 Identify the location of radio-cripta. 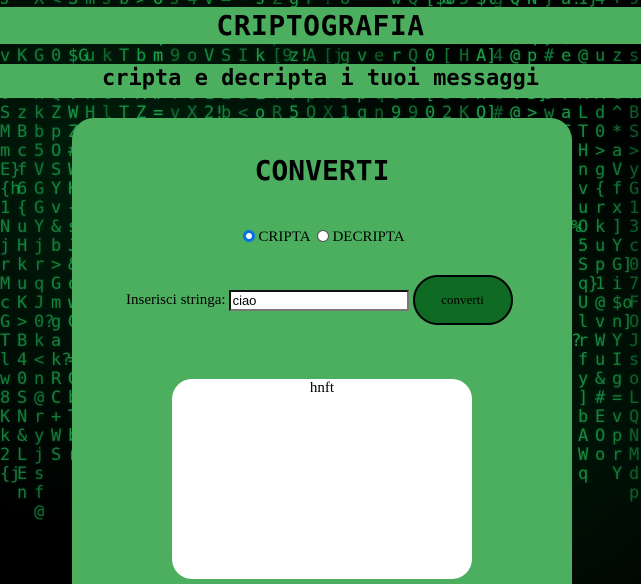
(249, 236).